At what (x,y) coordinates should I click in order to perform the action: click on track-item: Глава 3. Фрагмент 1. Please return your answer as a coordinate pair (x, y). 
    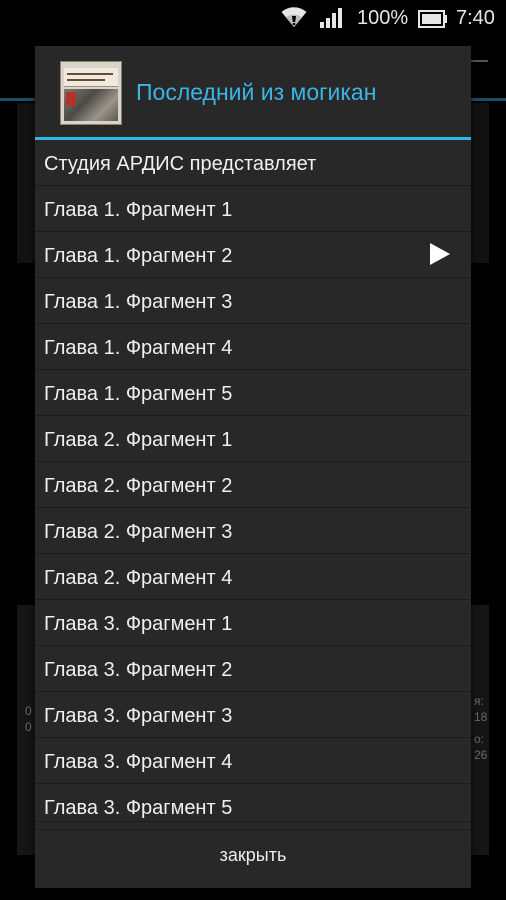
    Looking at the image, I should click on (253, 623).